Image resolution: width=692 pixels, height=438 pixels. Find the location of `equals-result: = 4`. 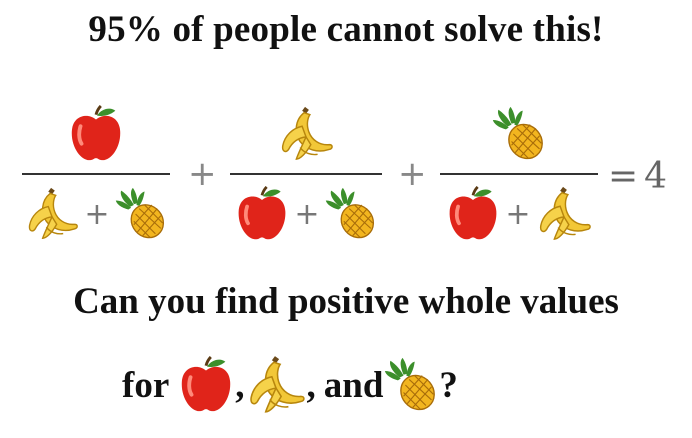

equals-result: = 4 is located at coordinates (637, 176).